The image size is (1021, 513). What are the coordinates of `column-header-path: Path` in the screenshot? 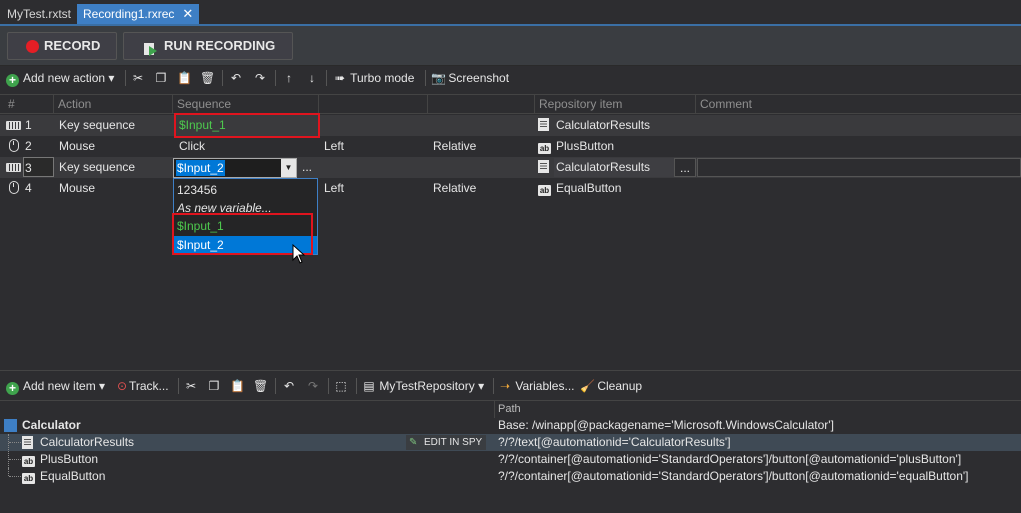 It's located at (509, 409).